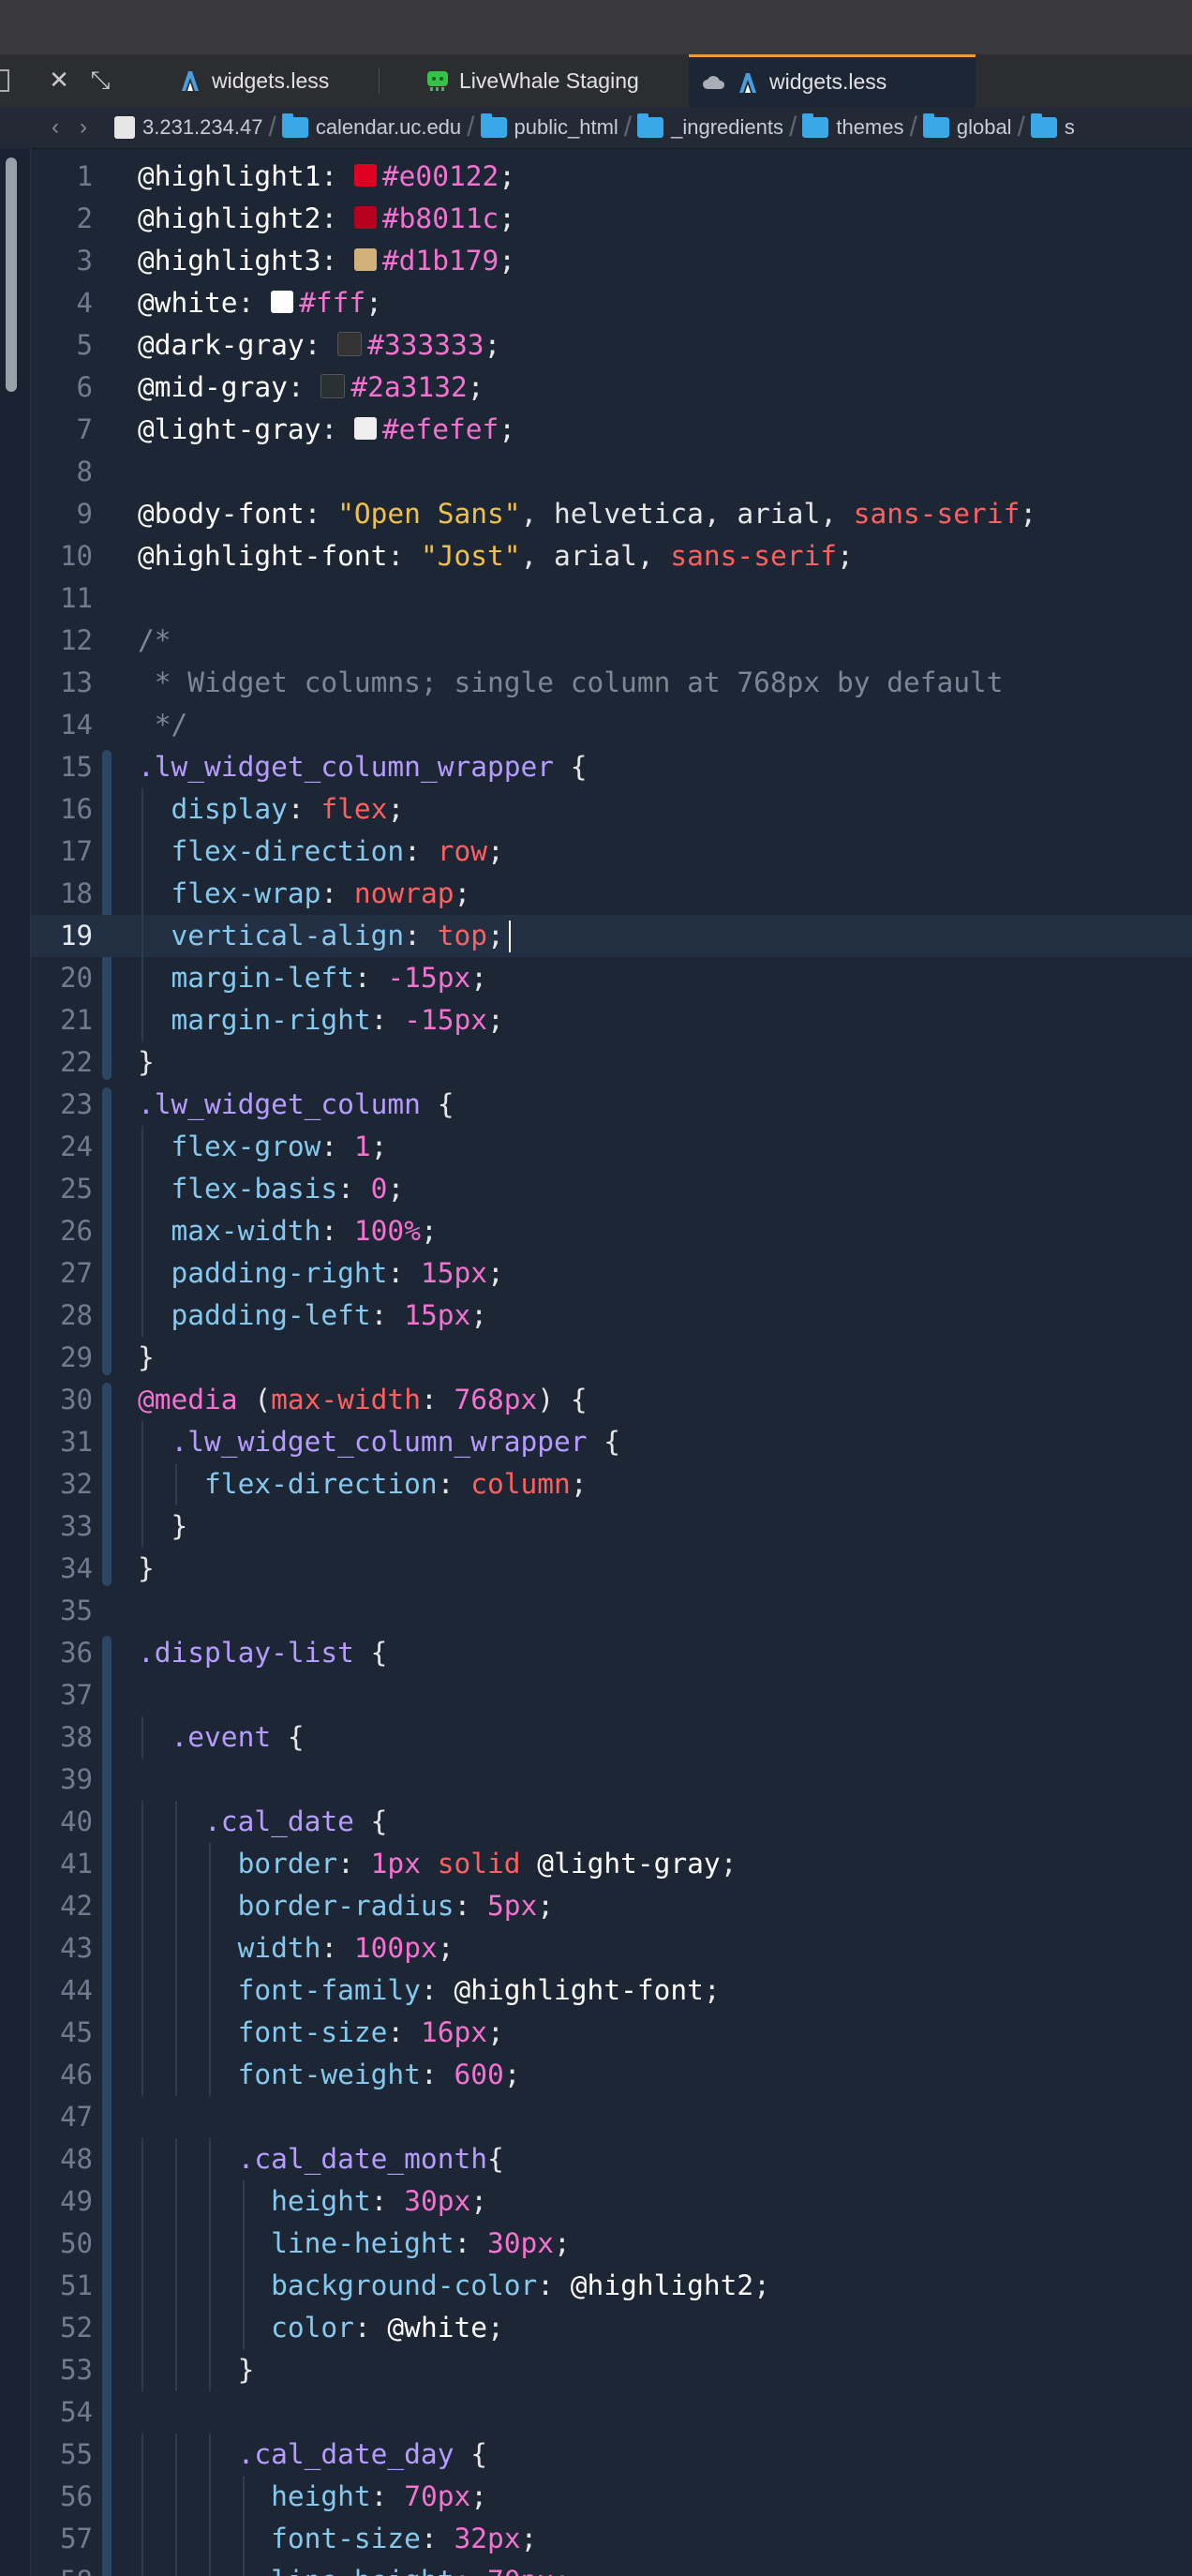 Image resolution: width=1192 pixels, height=2576 pixels. I want to click on code-line: 32 flex-direction: column;, so click(611, 1484).